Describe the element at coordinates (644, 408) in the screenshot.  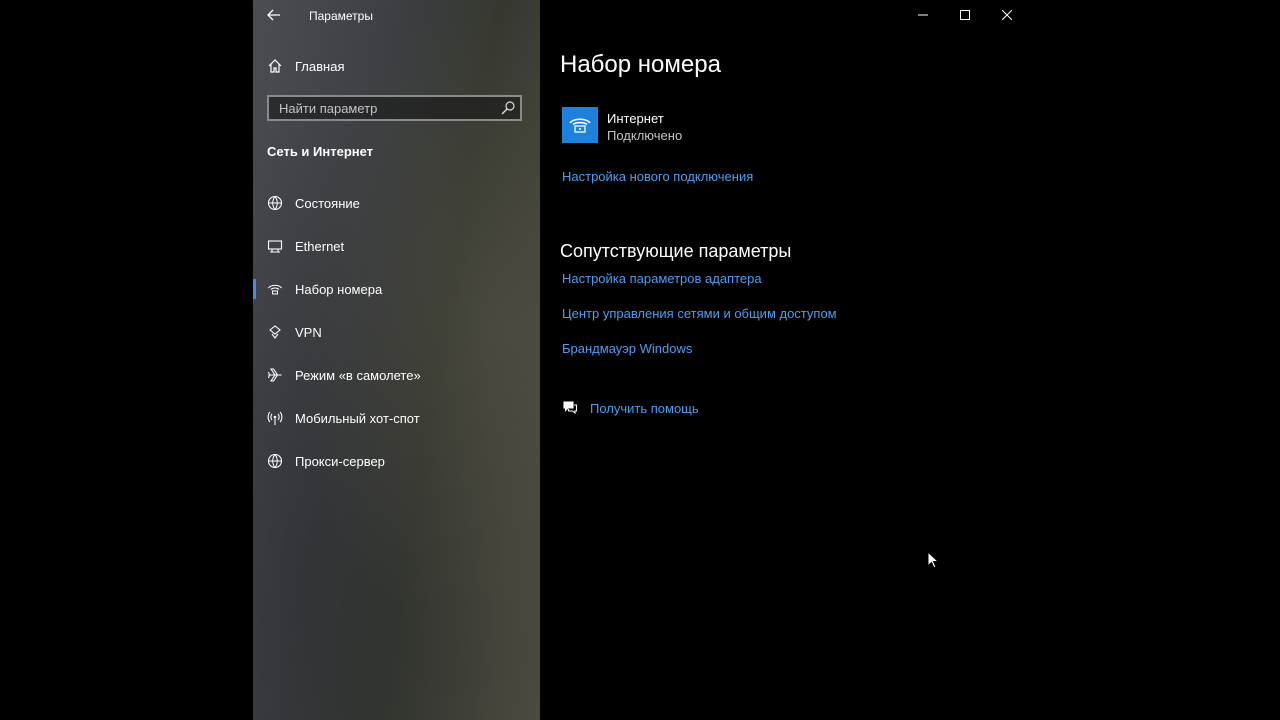
I see `get-help-link: Получить помощь` at that location.